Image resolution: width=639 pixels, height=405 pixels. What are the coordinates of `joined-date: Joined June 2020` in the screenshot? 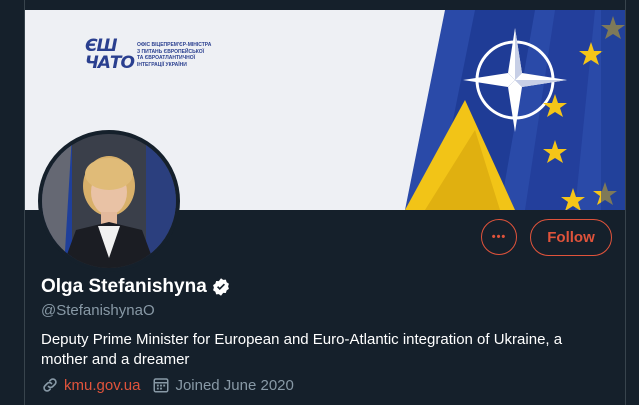 It's located at (234, 385).